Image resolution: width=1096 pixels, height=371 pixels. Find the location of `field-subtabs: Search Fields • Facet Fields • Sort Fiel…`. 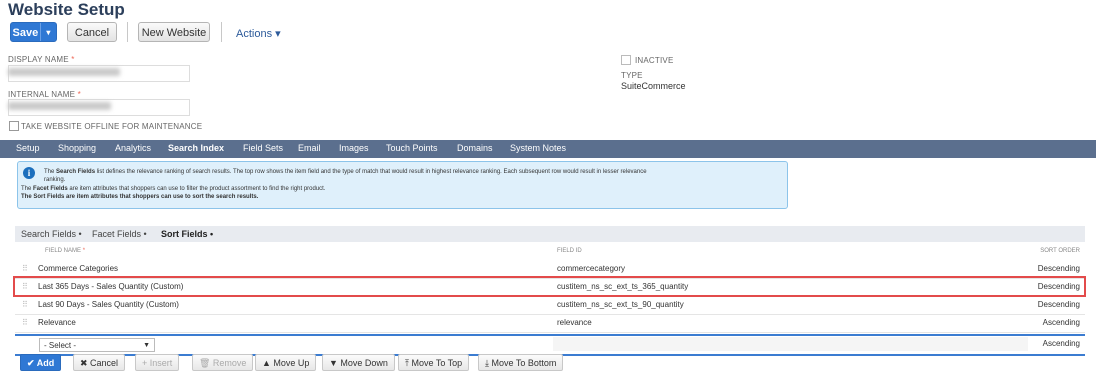

field-subtabs: Search Fields • Facet Fields • Sort Fiel… is located at coordinates (550, 234).